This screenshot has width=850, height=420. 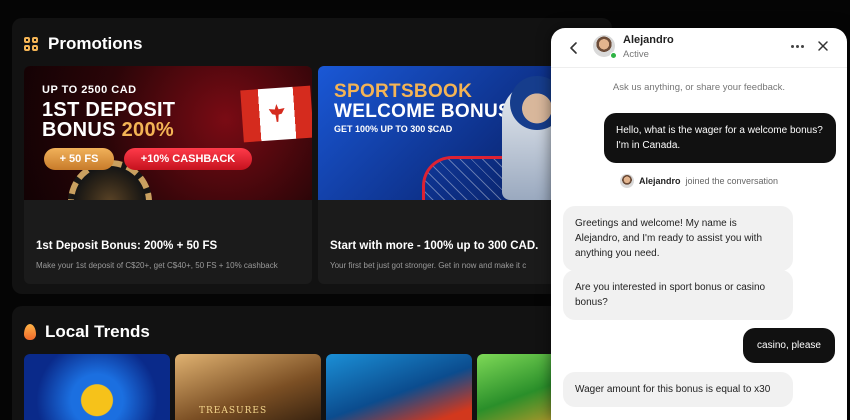 I want to click on join-agent-name: Alejandro, so click(x=659, y=181).